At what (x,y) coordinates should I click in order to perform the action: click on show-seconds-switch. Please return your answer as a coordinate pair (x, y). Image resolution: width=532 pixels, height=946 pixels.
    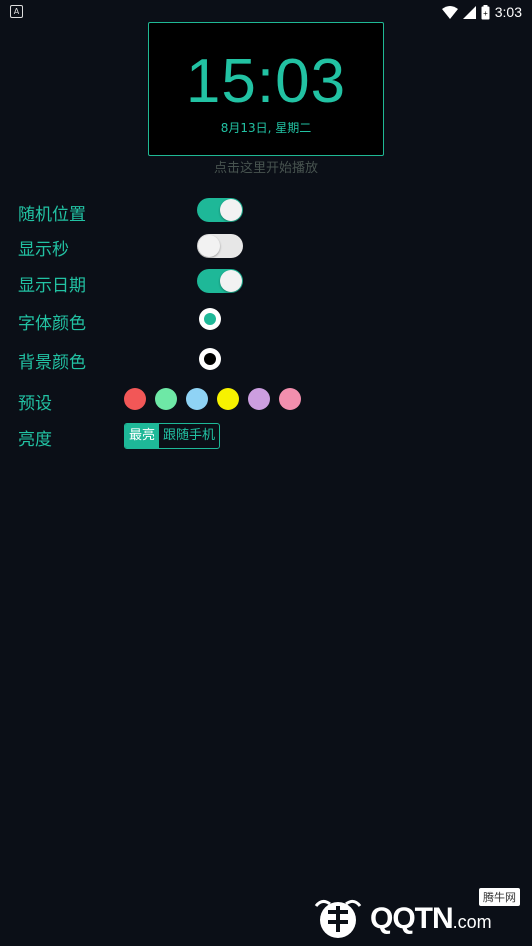
    Looking at the image, I should click on (220, 246).